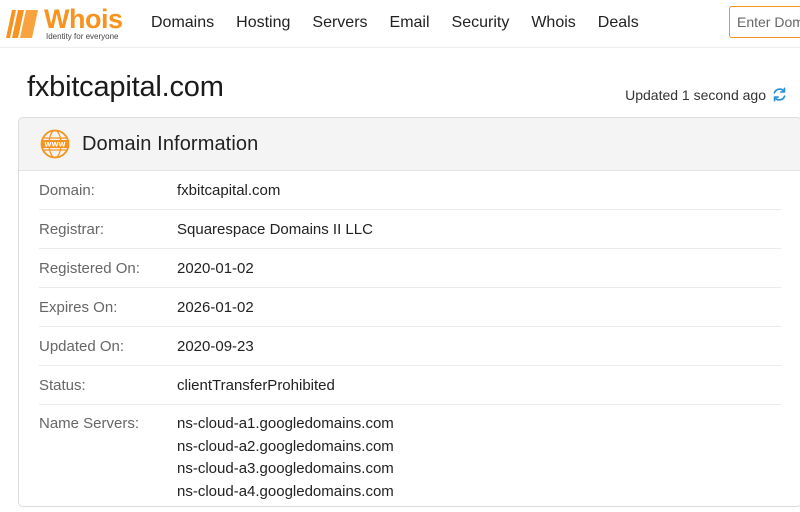 The height and width of the screenshot is (512, 800). What do you see at coordinates (67, 190) in the screenshot?
I see `row-label: Domain:` at bounding box center [67, 190].